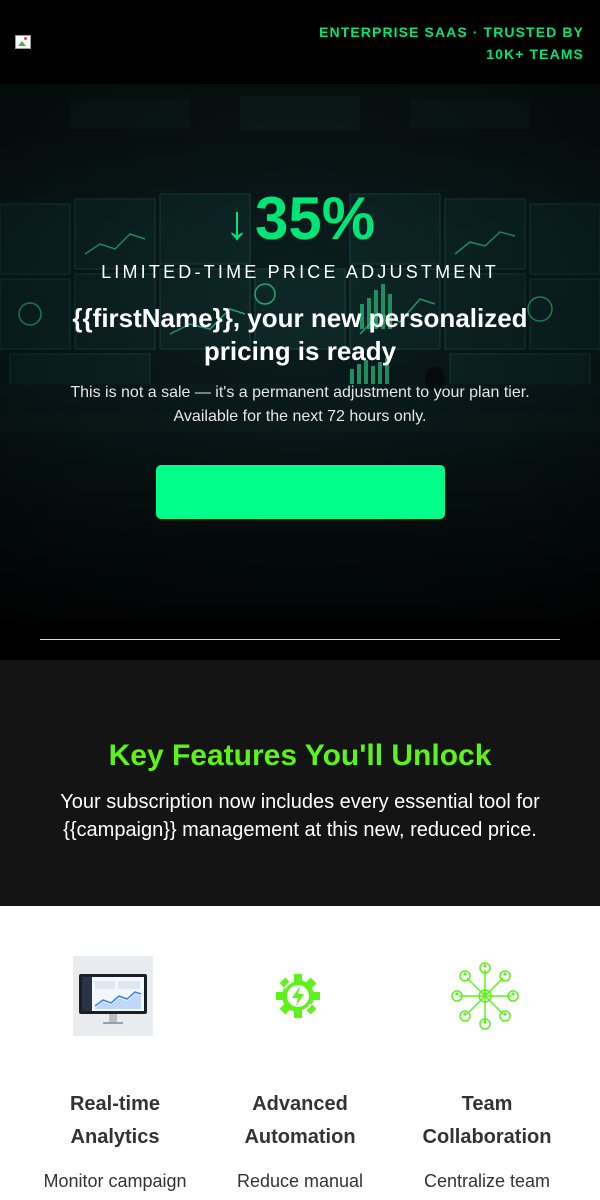 This screenshot has height=1200, width=600. I want to click on divider, so click(300, 639).